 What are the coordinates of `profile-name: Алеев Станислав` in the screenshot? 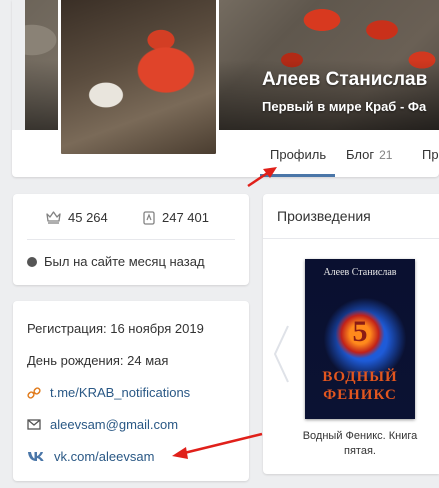 It's located at (345, 79).